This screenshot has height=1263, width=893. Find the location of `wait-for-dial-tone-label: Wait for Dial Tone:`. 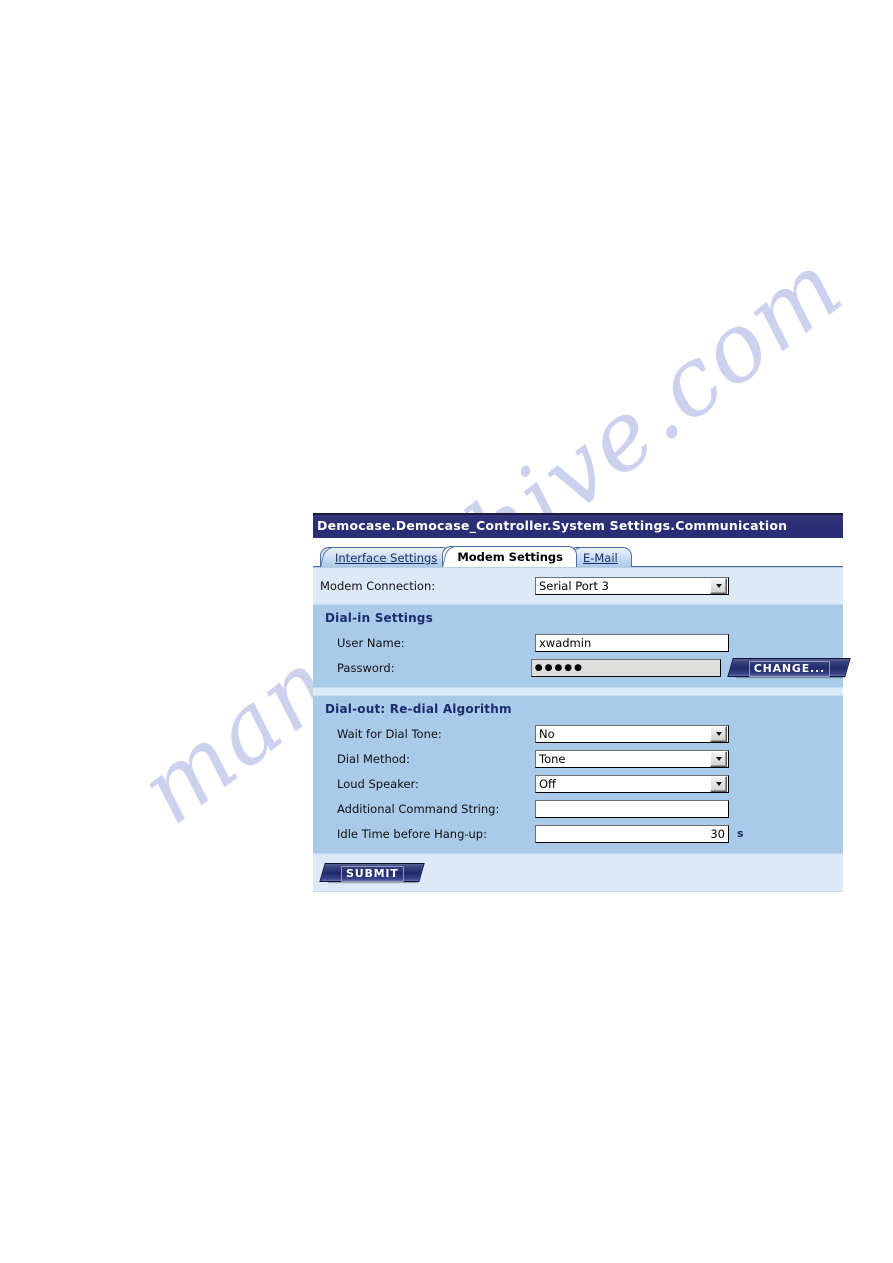

wait-for-dial-tone-label: Wait for Dial Tone: is located at coordinates (389, 733).